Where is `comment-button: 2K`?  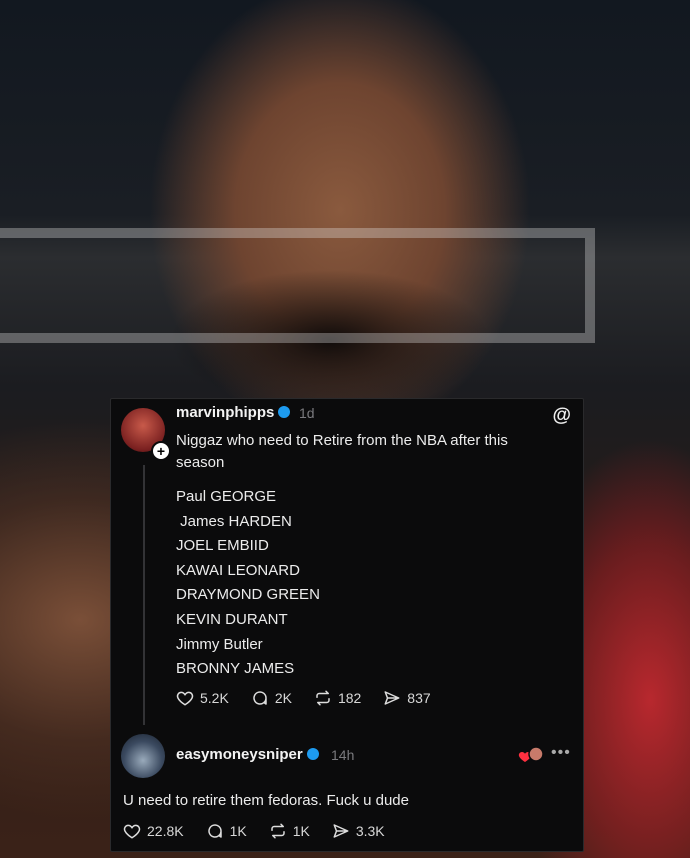
comment-button: 2K is located at coordinates (271, 698).